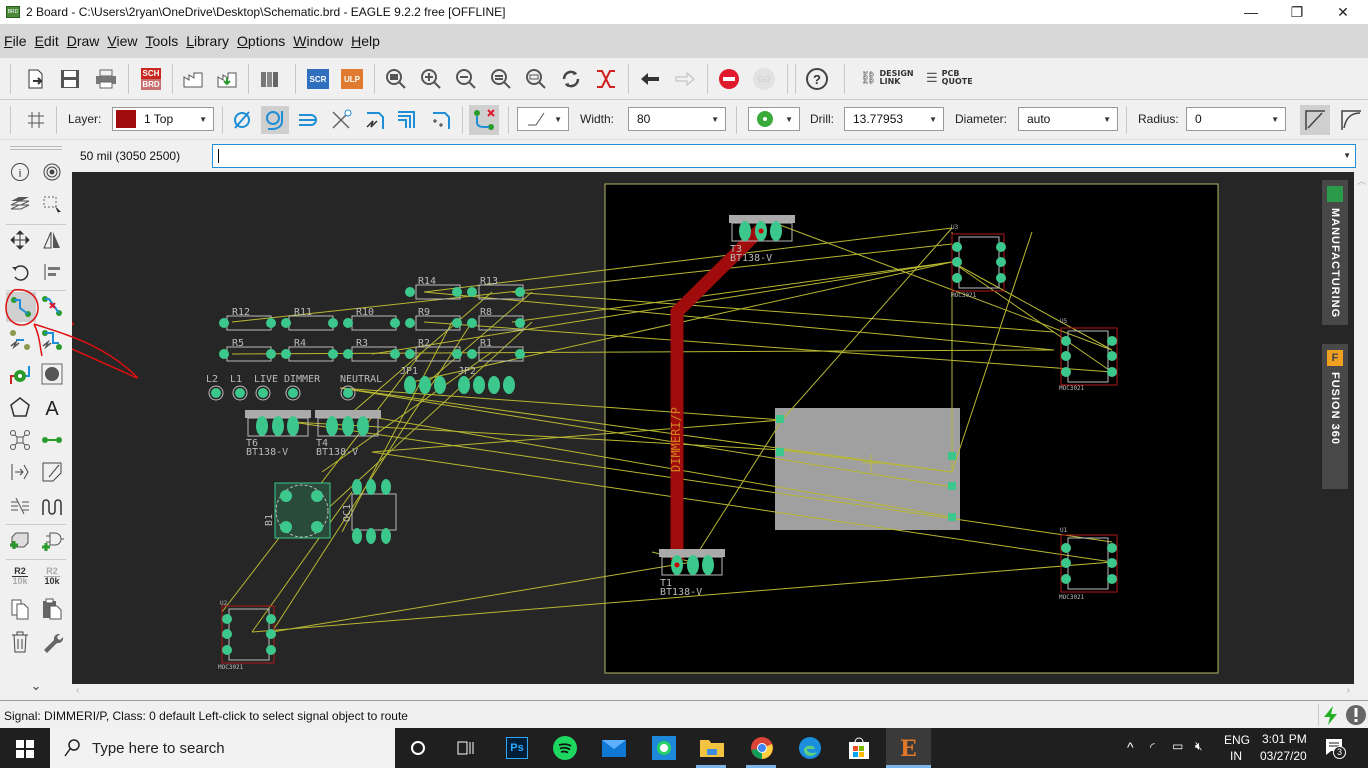 Image resolution: width=1368 pixels, height=768 pixels. What do you see at coordinates (228, 79) in the screenshot?
I see `manufacturing-import-button` at bounding box center [228, 79].